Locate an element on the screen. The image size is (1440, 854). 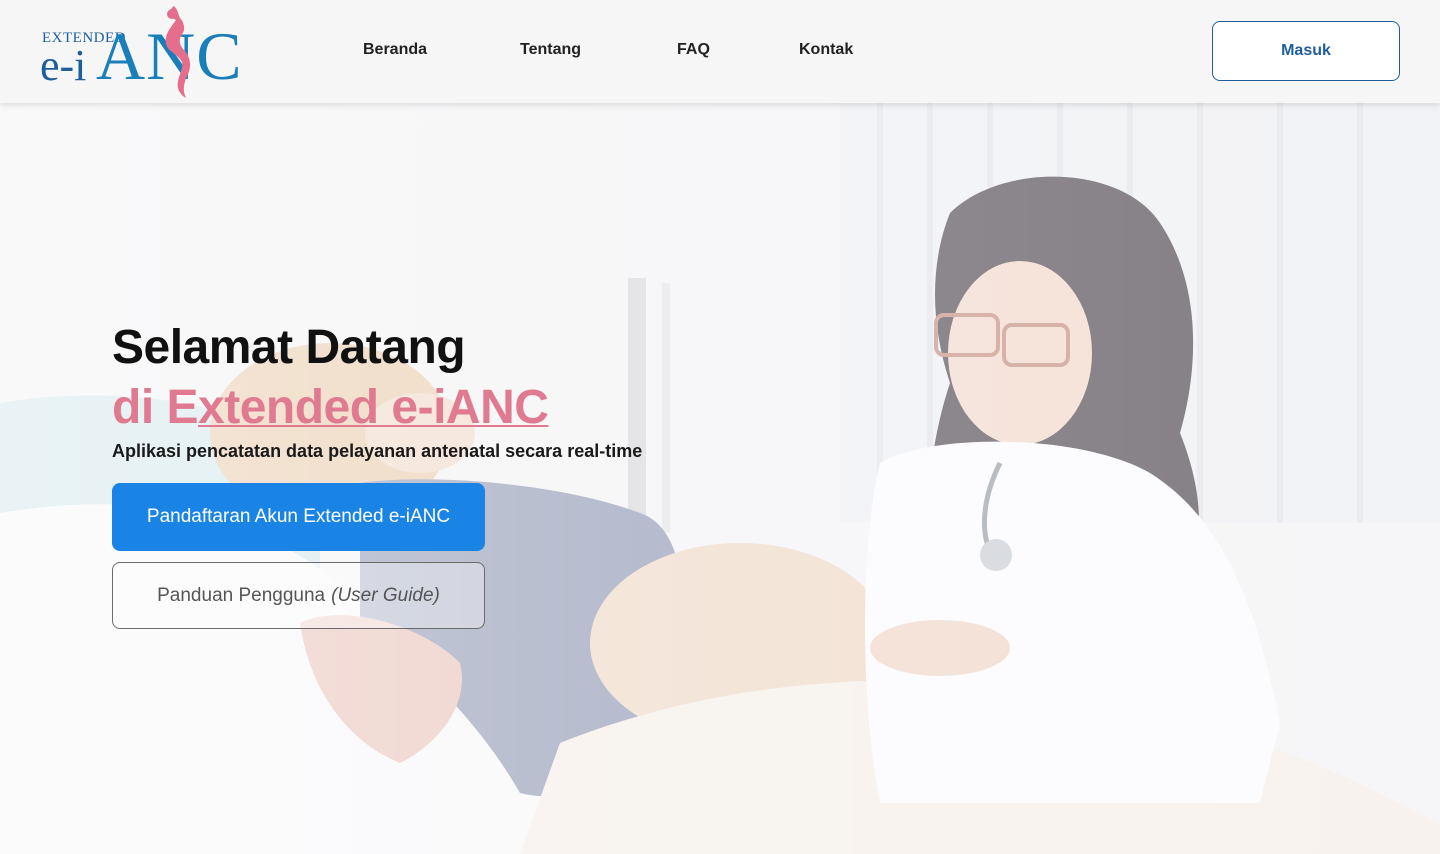
nav-tentang: Tentang is located at coordinates (550, 50).